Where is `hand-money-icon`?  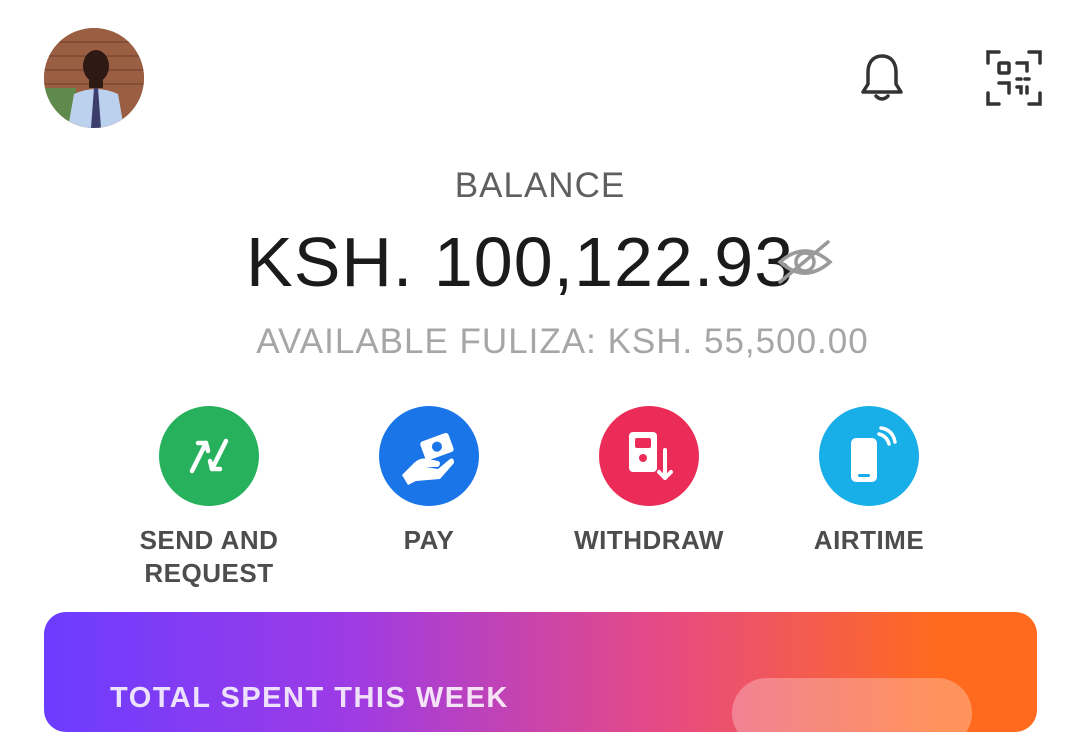
hand-money-icon is located at coordinates (428, 458).